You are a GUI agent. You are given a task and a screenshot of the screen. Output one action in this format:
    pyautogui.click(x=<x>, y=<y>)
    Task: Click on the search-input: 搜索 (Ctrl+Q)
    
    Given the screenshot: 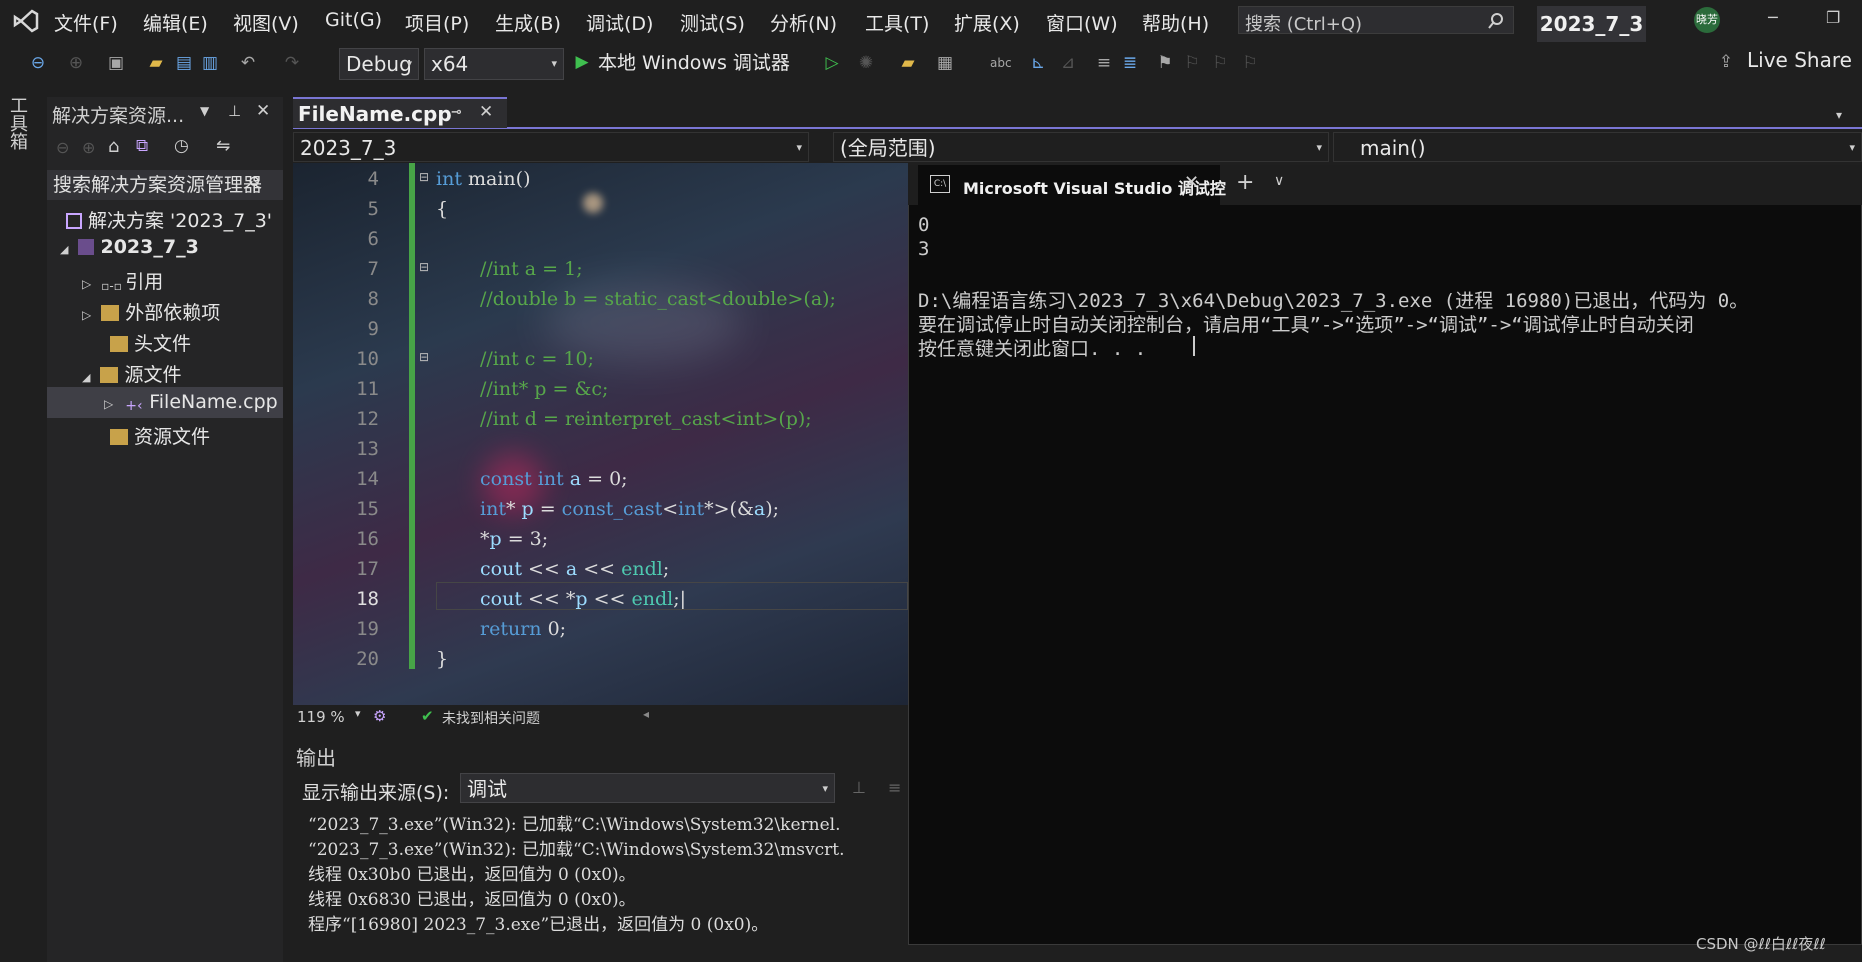 What is the action you would take?
    pyautogui.click(x=1376, y=20)
    